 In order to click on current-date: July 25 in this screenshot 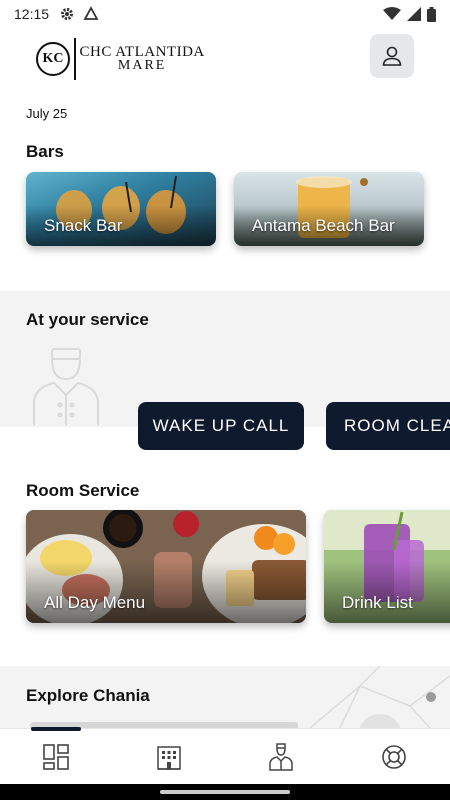, I will do `click(47, 113)`.